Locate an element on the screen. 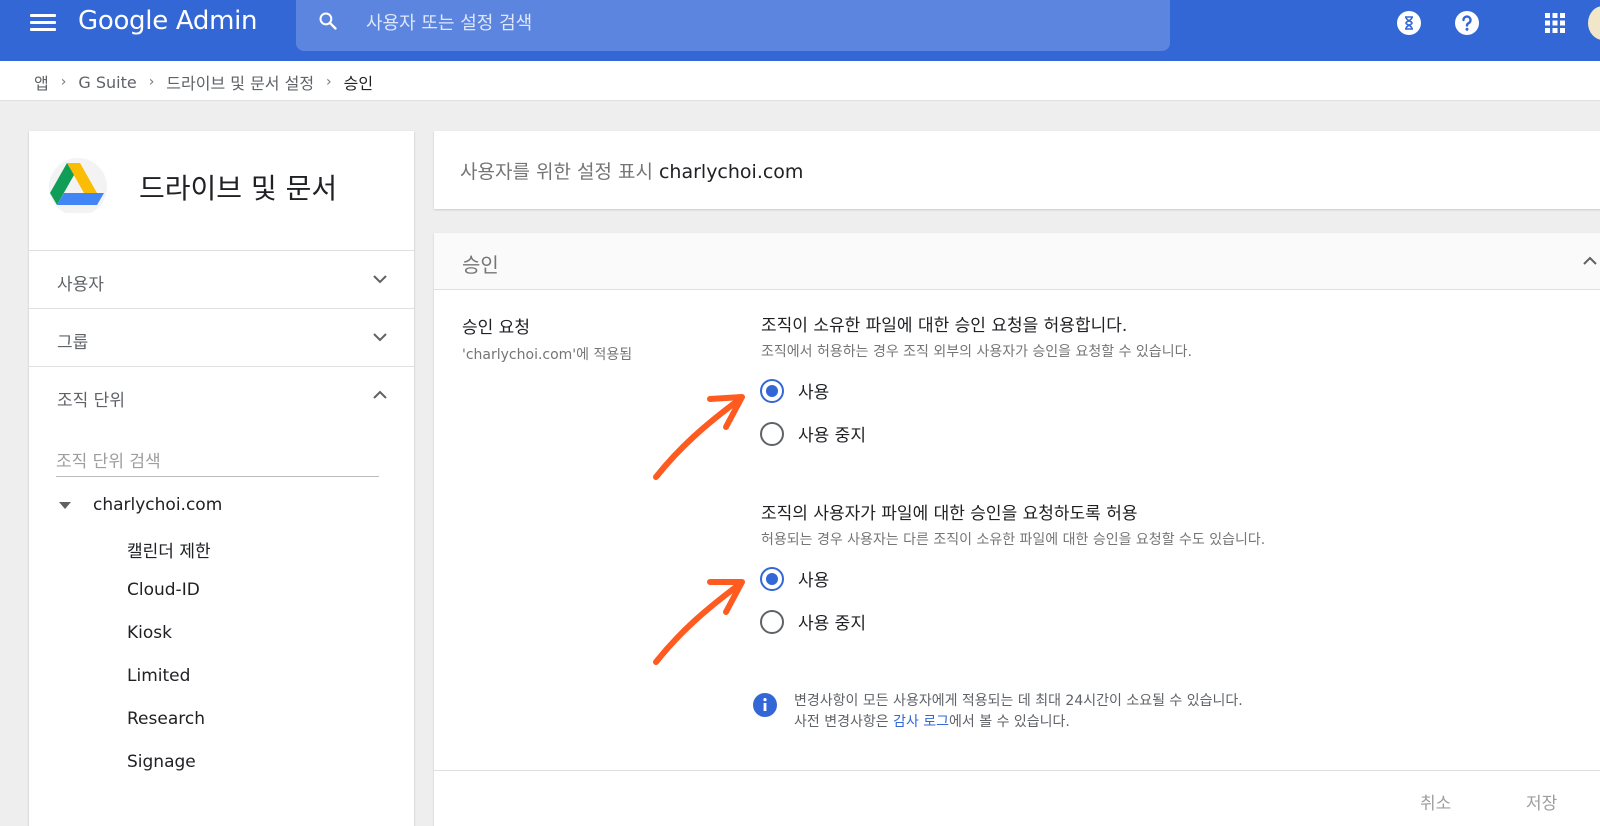 The image size is (1600, 826). radio-option-2-on: 사용 is located at coordinates (794, 578).